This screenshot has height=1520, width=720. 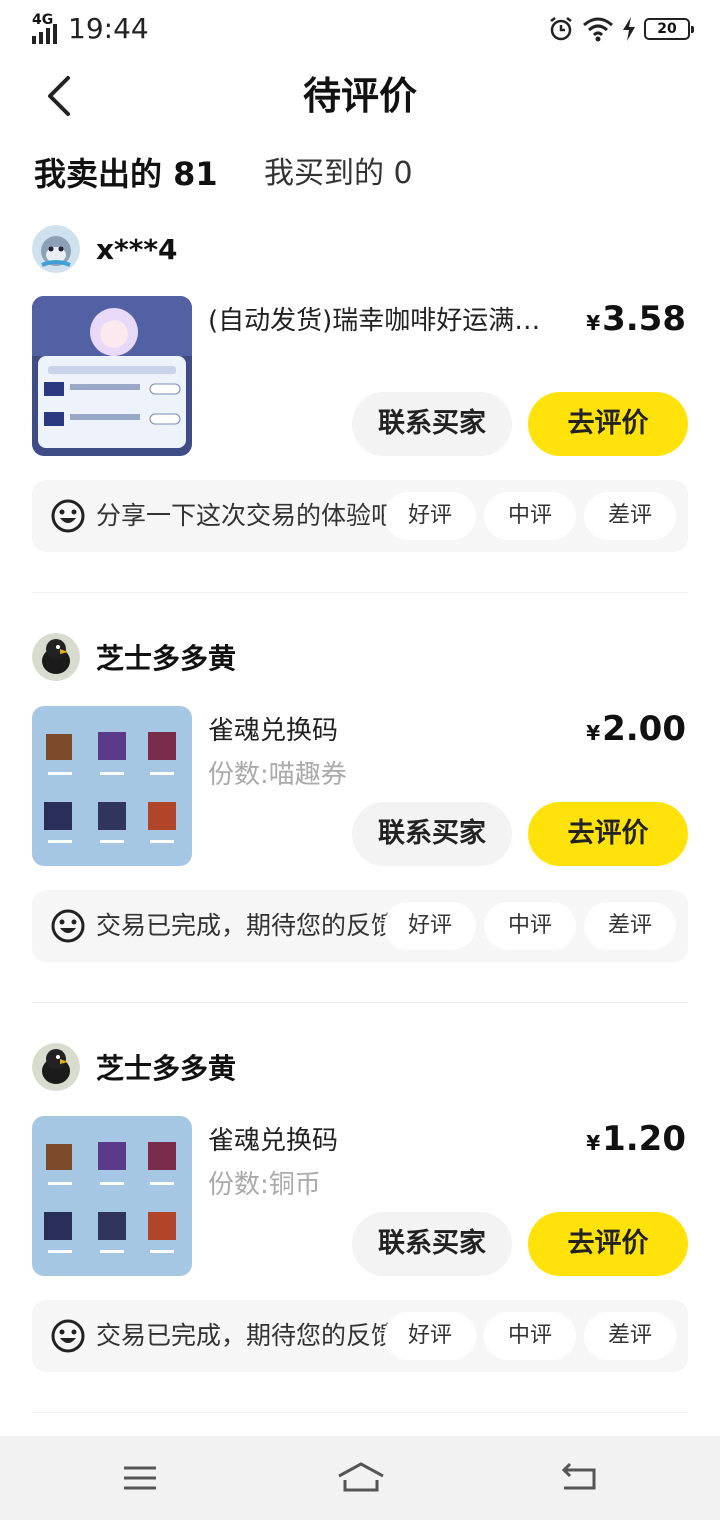 What do you see at coordinates (644, 1139) in the screenshot?
I see `price-value: 1.20` at bounding box center [644, 1139].